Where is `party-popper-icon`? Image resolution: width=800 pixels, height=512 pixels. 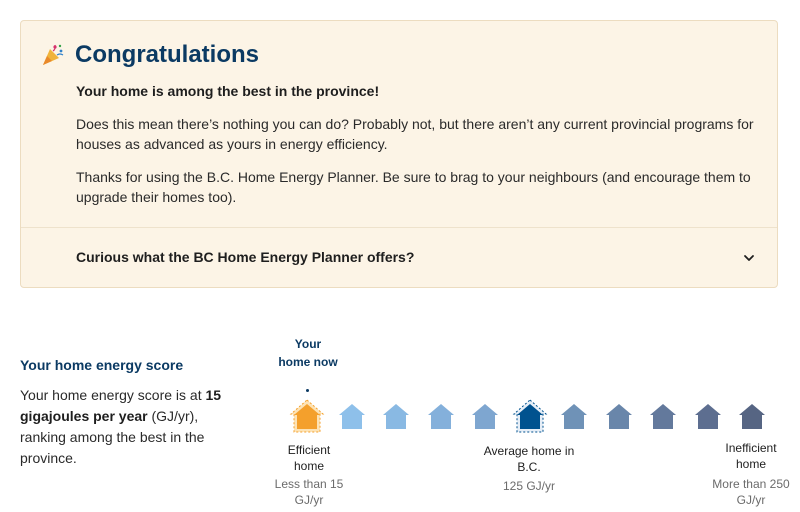 party-popper-icon is located at coordinates (53, 54).